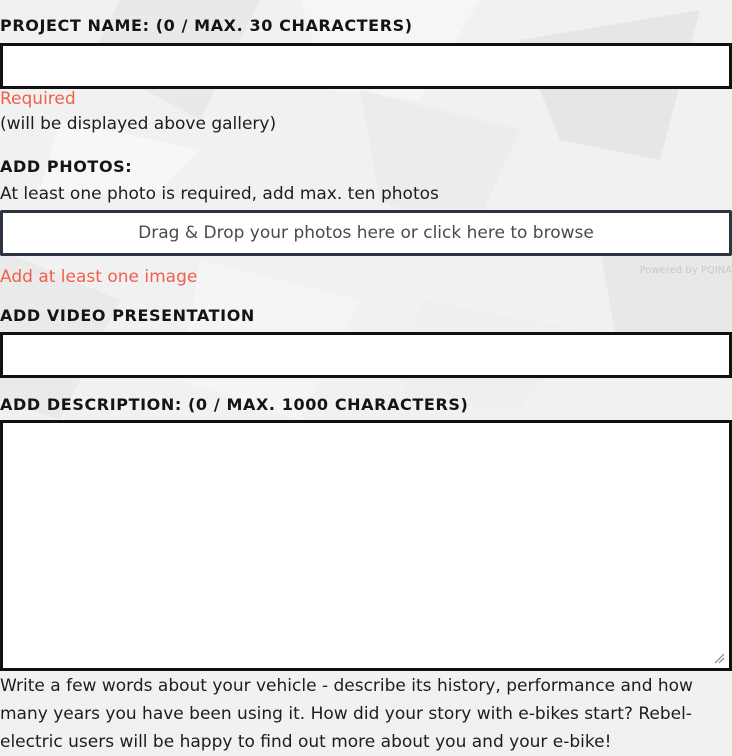 The image size is (732, 756). Describe the element at coordinates (38, 99) in the screenshot. I see `project-name-error: Required` at that location.